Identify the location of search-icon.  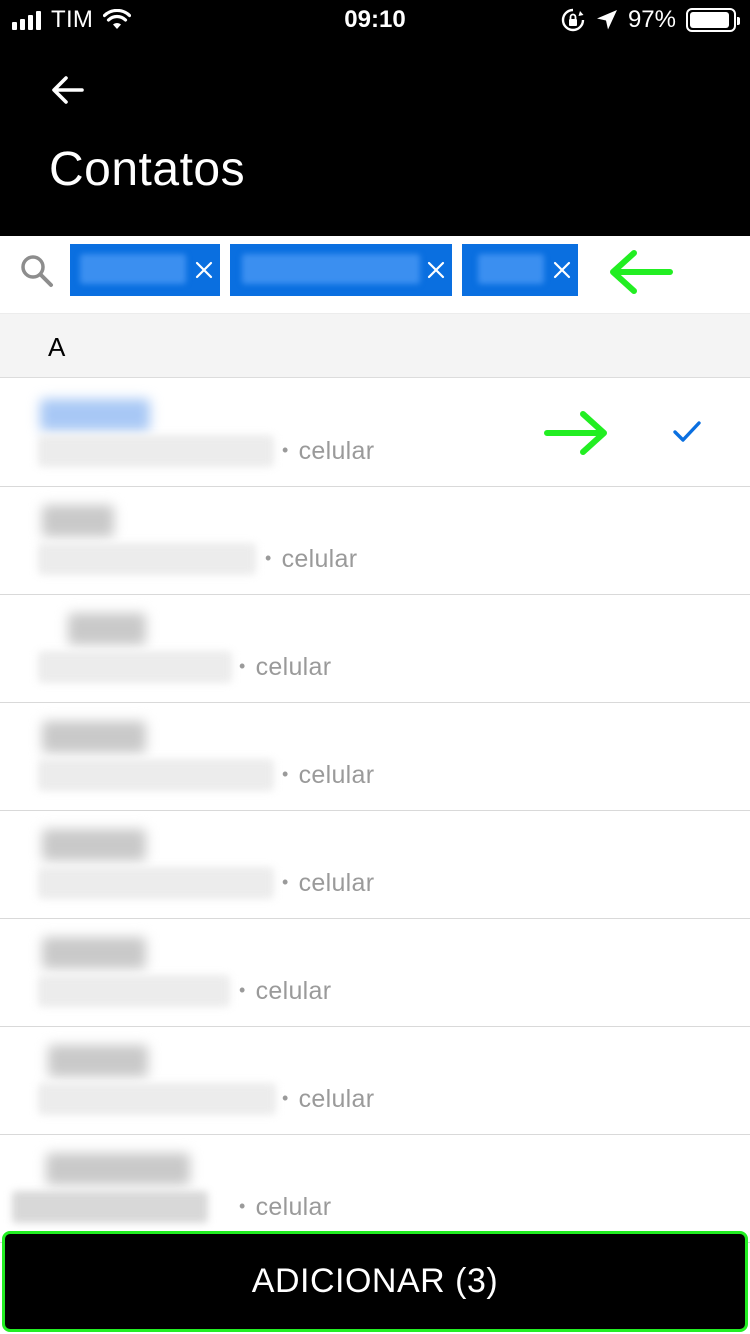
(37, 271).